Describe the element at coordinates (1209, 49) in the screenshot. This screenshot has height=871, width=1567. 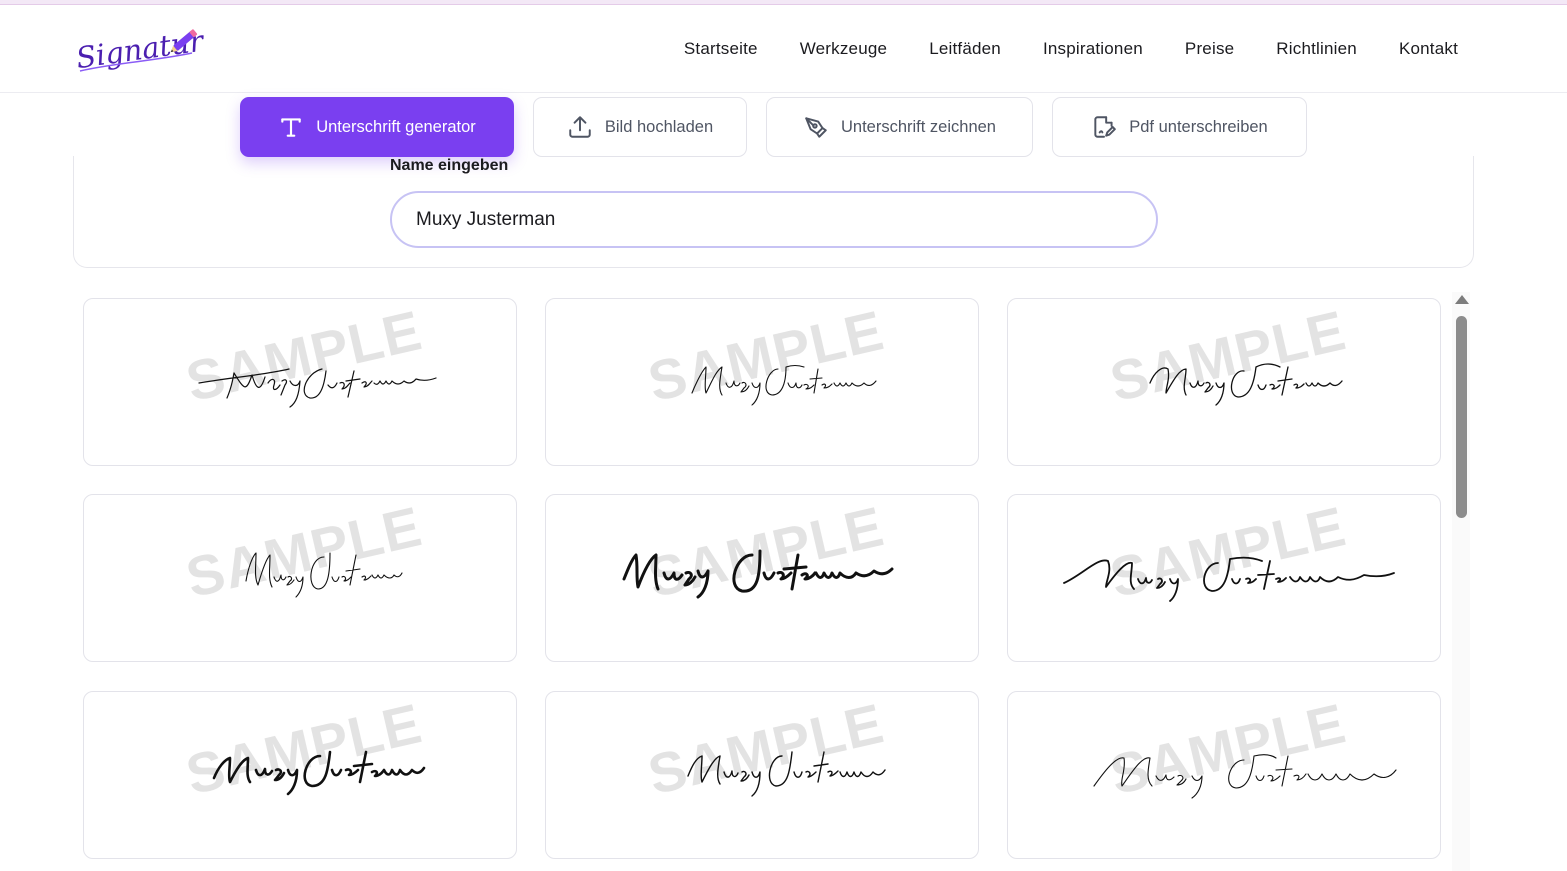
I see `nav-preise: Preise` at that location.